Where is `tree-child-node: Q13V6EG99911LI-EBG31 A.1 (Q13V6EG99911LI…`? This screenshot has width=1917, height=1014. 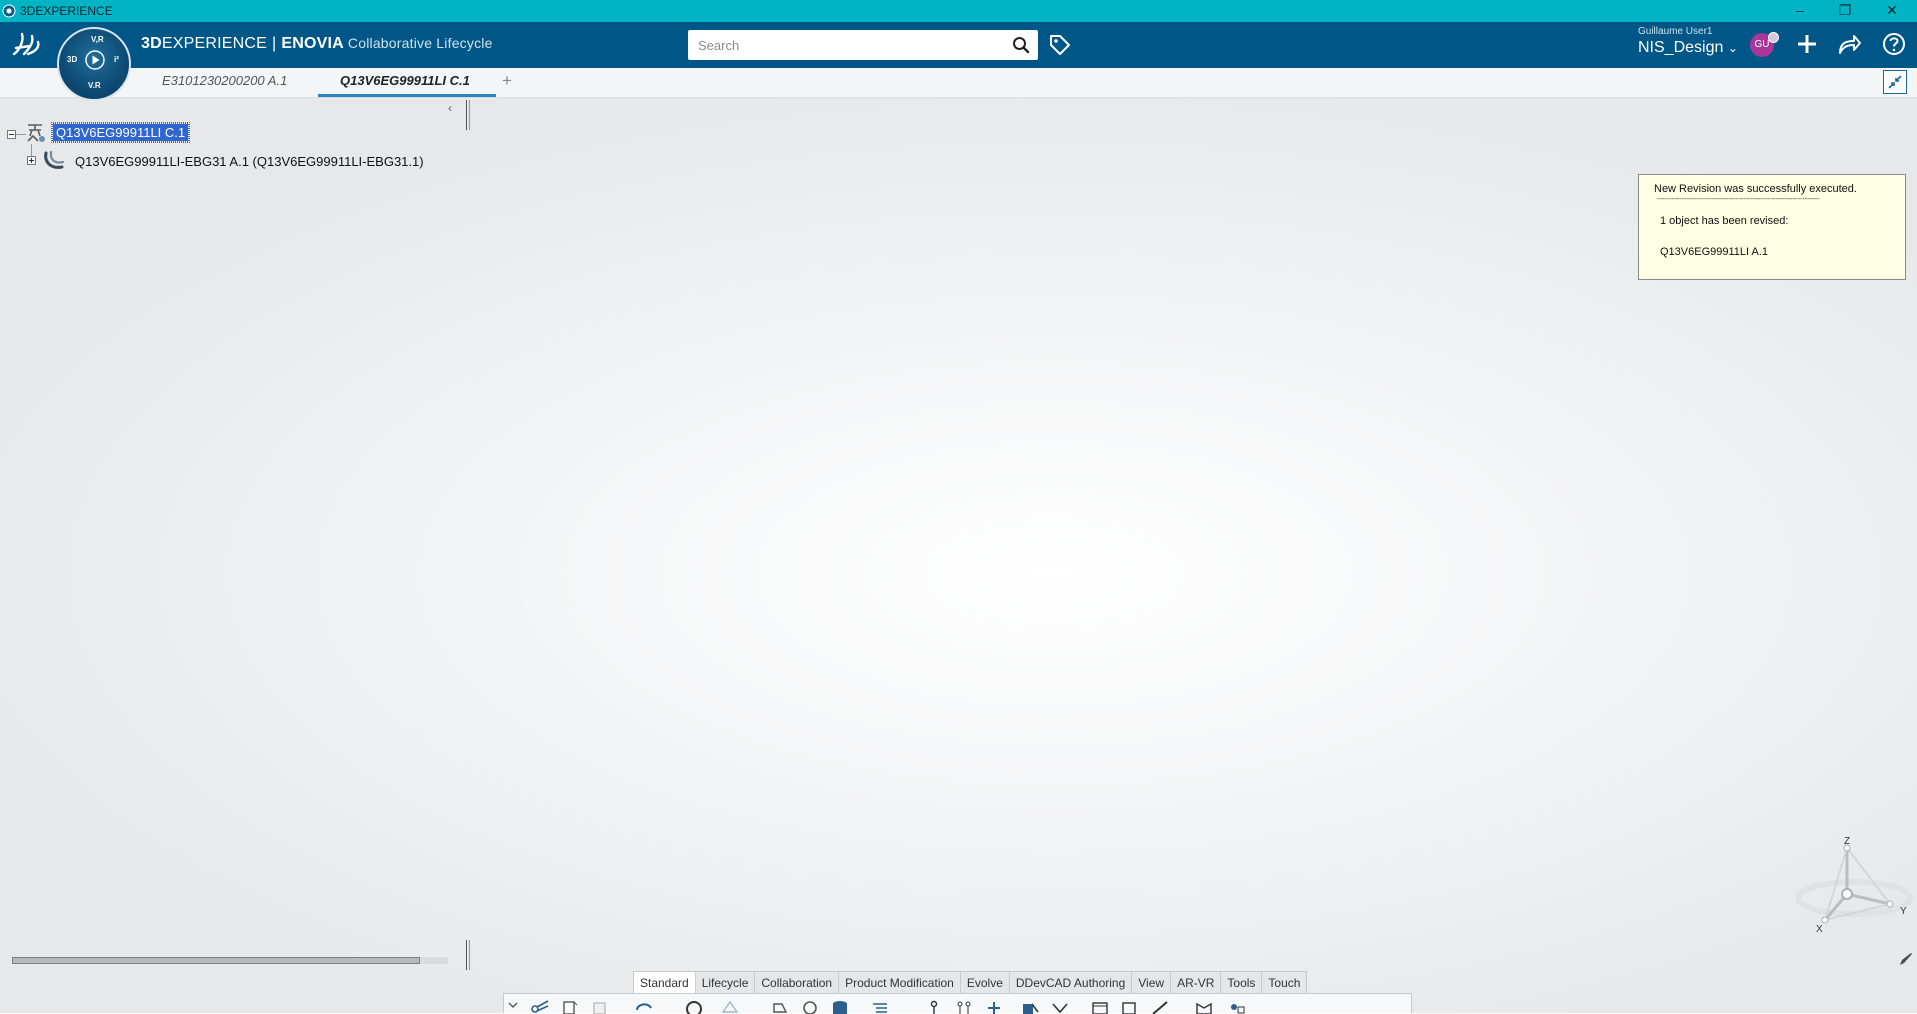
tree-child-node: Q13V6EG99911LI-EBG31 A.1 (Q13V6EG99911LI… is located at coordinates (249, 161).